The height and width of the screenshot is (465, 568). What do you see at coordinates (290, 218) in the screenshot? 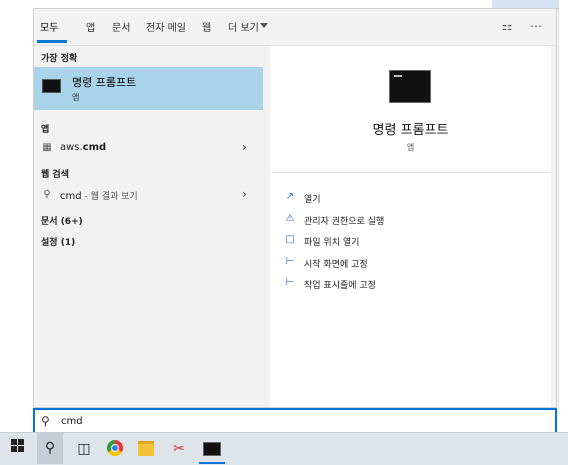
I see `shield-icon: ⚠` at bounding box center [290, 218].